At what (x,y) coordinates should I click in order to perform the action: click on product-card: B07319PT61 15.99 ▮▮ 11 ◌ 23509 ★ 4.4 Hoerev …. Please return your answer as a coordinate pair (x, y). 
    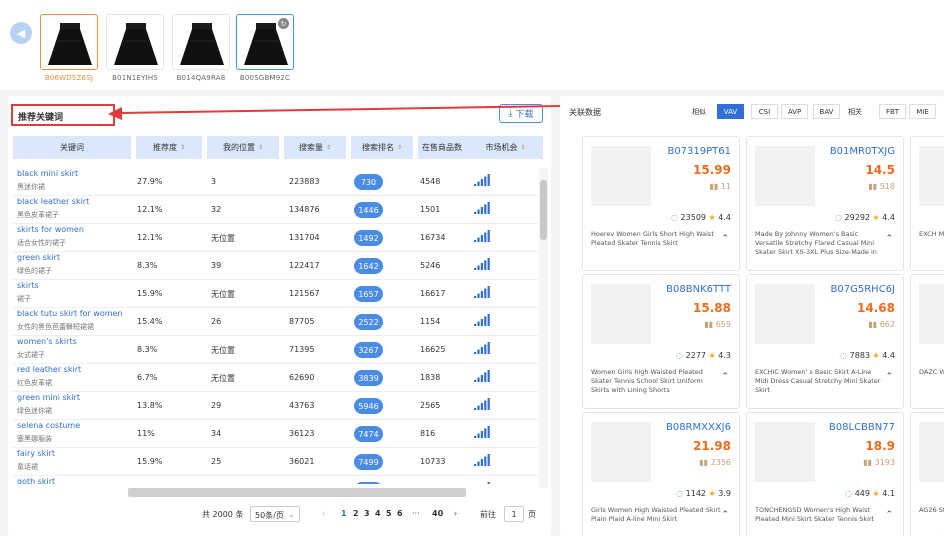
    Looking at the image, I should click on (661, 203).